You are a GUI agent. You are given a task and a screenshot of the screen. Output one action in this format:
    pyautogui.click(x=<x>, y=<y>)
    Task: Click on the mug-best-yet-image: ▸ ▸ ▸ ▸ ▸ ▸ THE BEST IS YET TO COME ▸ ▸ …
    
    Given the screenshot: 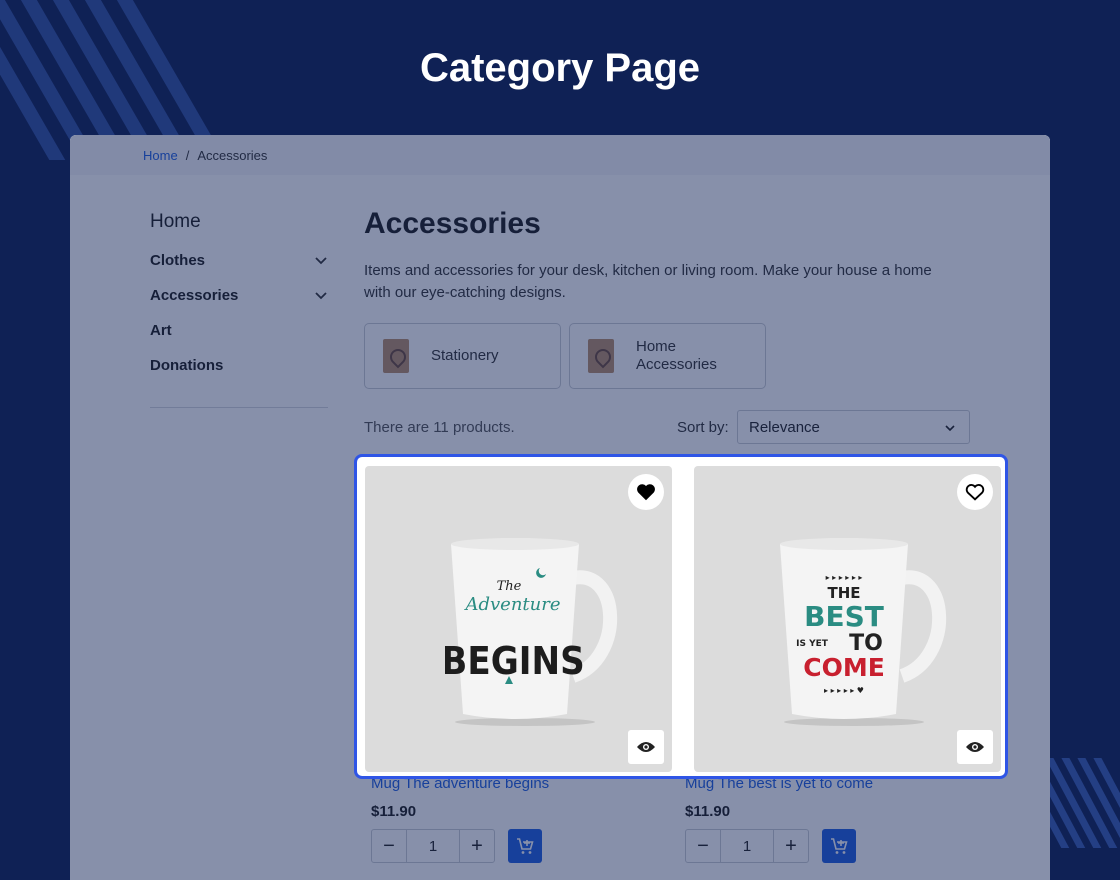 What is the action you would take?
    pyautogui.click(x=863, y=632)
    